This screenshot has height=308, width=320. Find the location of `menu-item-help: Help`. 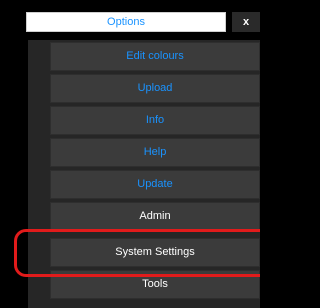

menu-item-help: Help is located at coordinates (155, 152).